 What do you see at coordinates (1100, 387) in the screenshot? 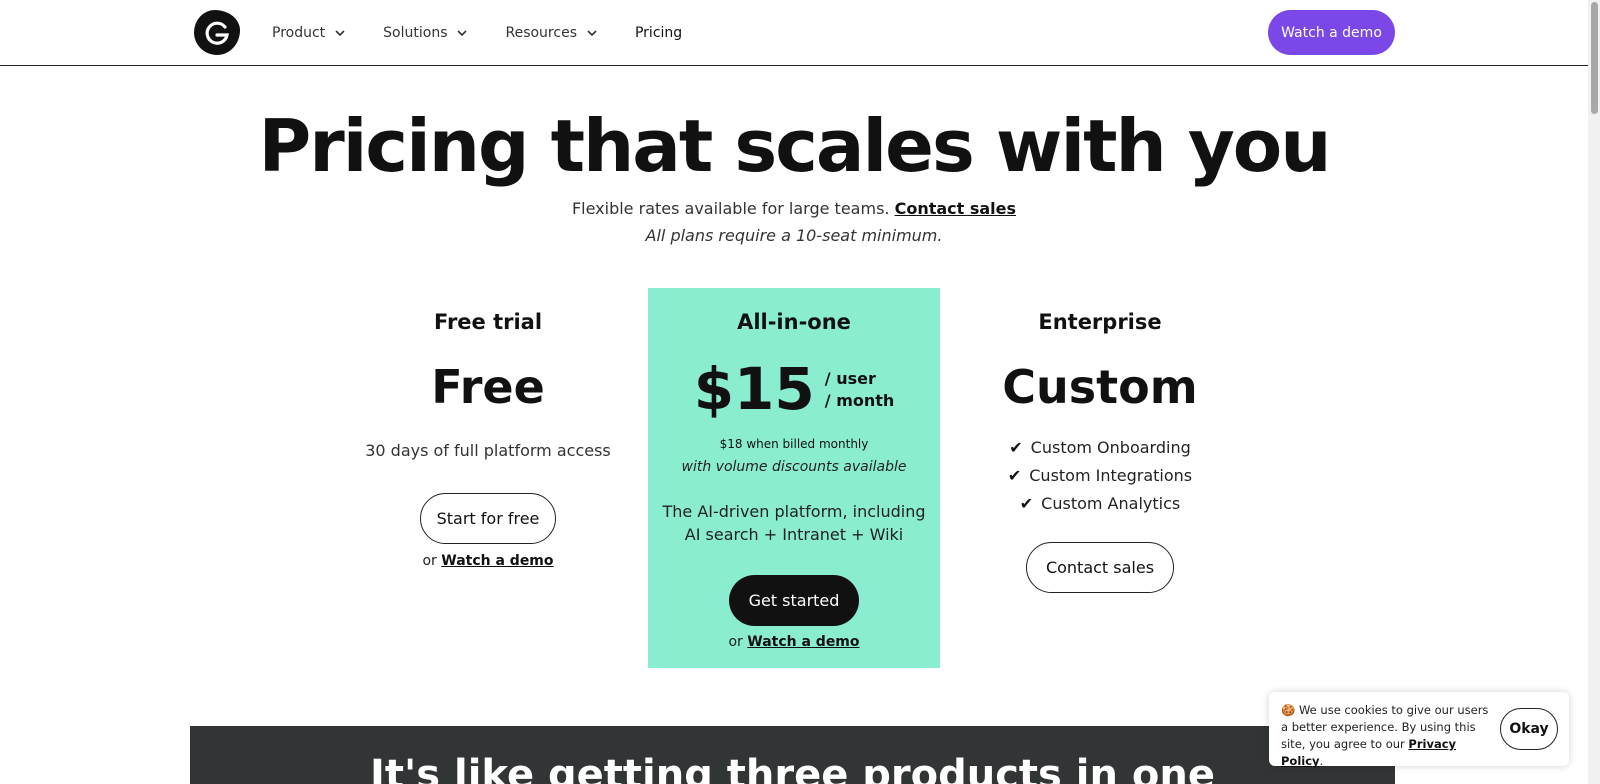
I see `plan-price: Custom` at bounding box center [1100, 387].